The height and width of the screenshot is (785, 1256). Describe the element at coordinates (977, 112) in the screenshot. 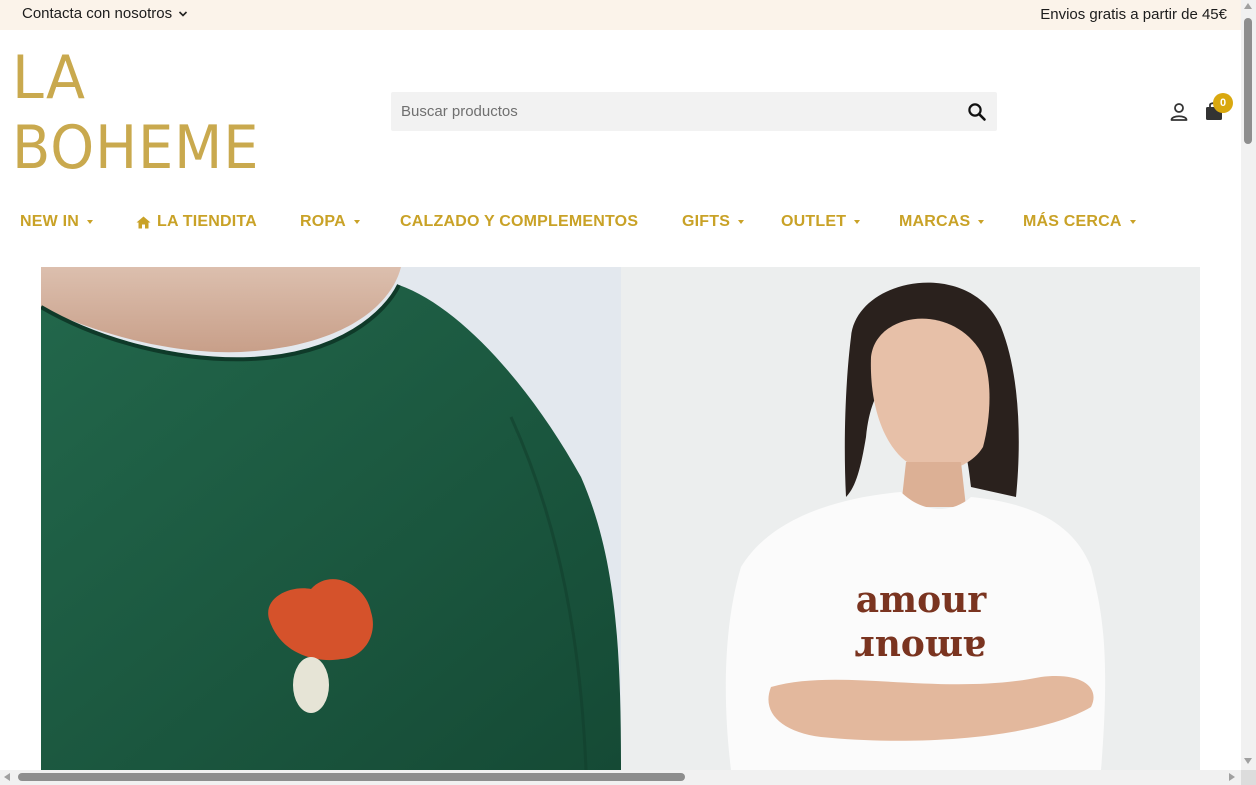

I see `search-icon` at that location.